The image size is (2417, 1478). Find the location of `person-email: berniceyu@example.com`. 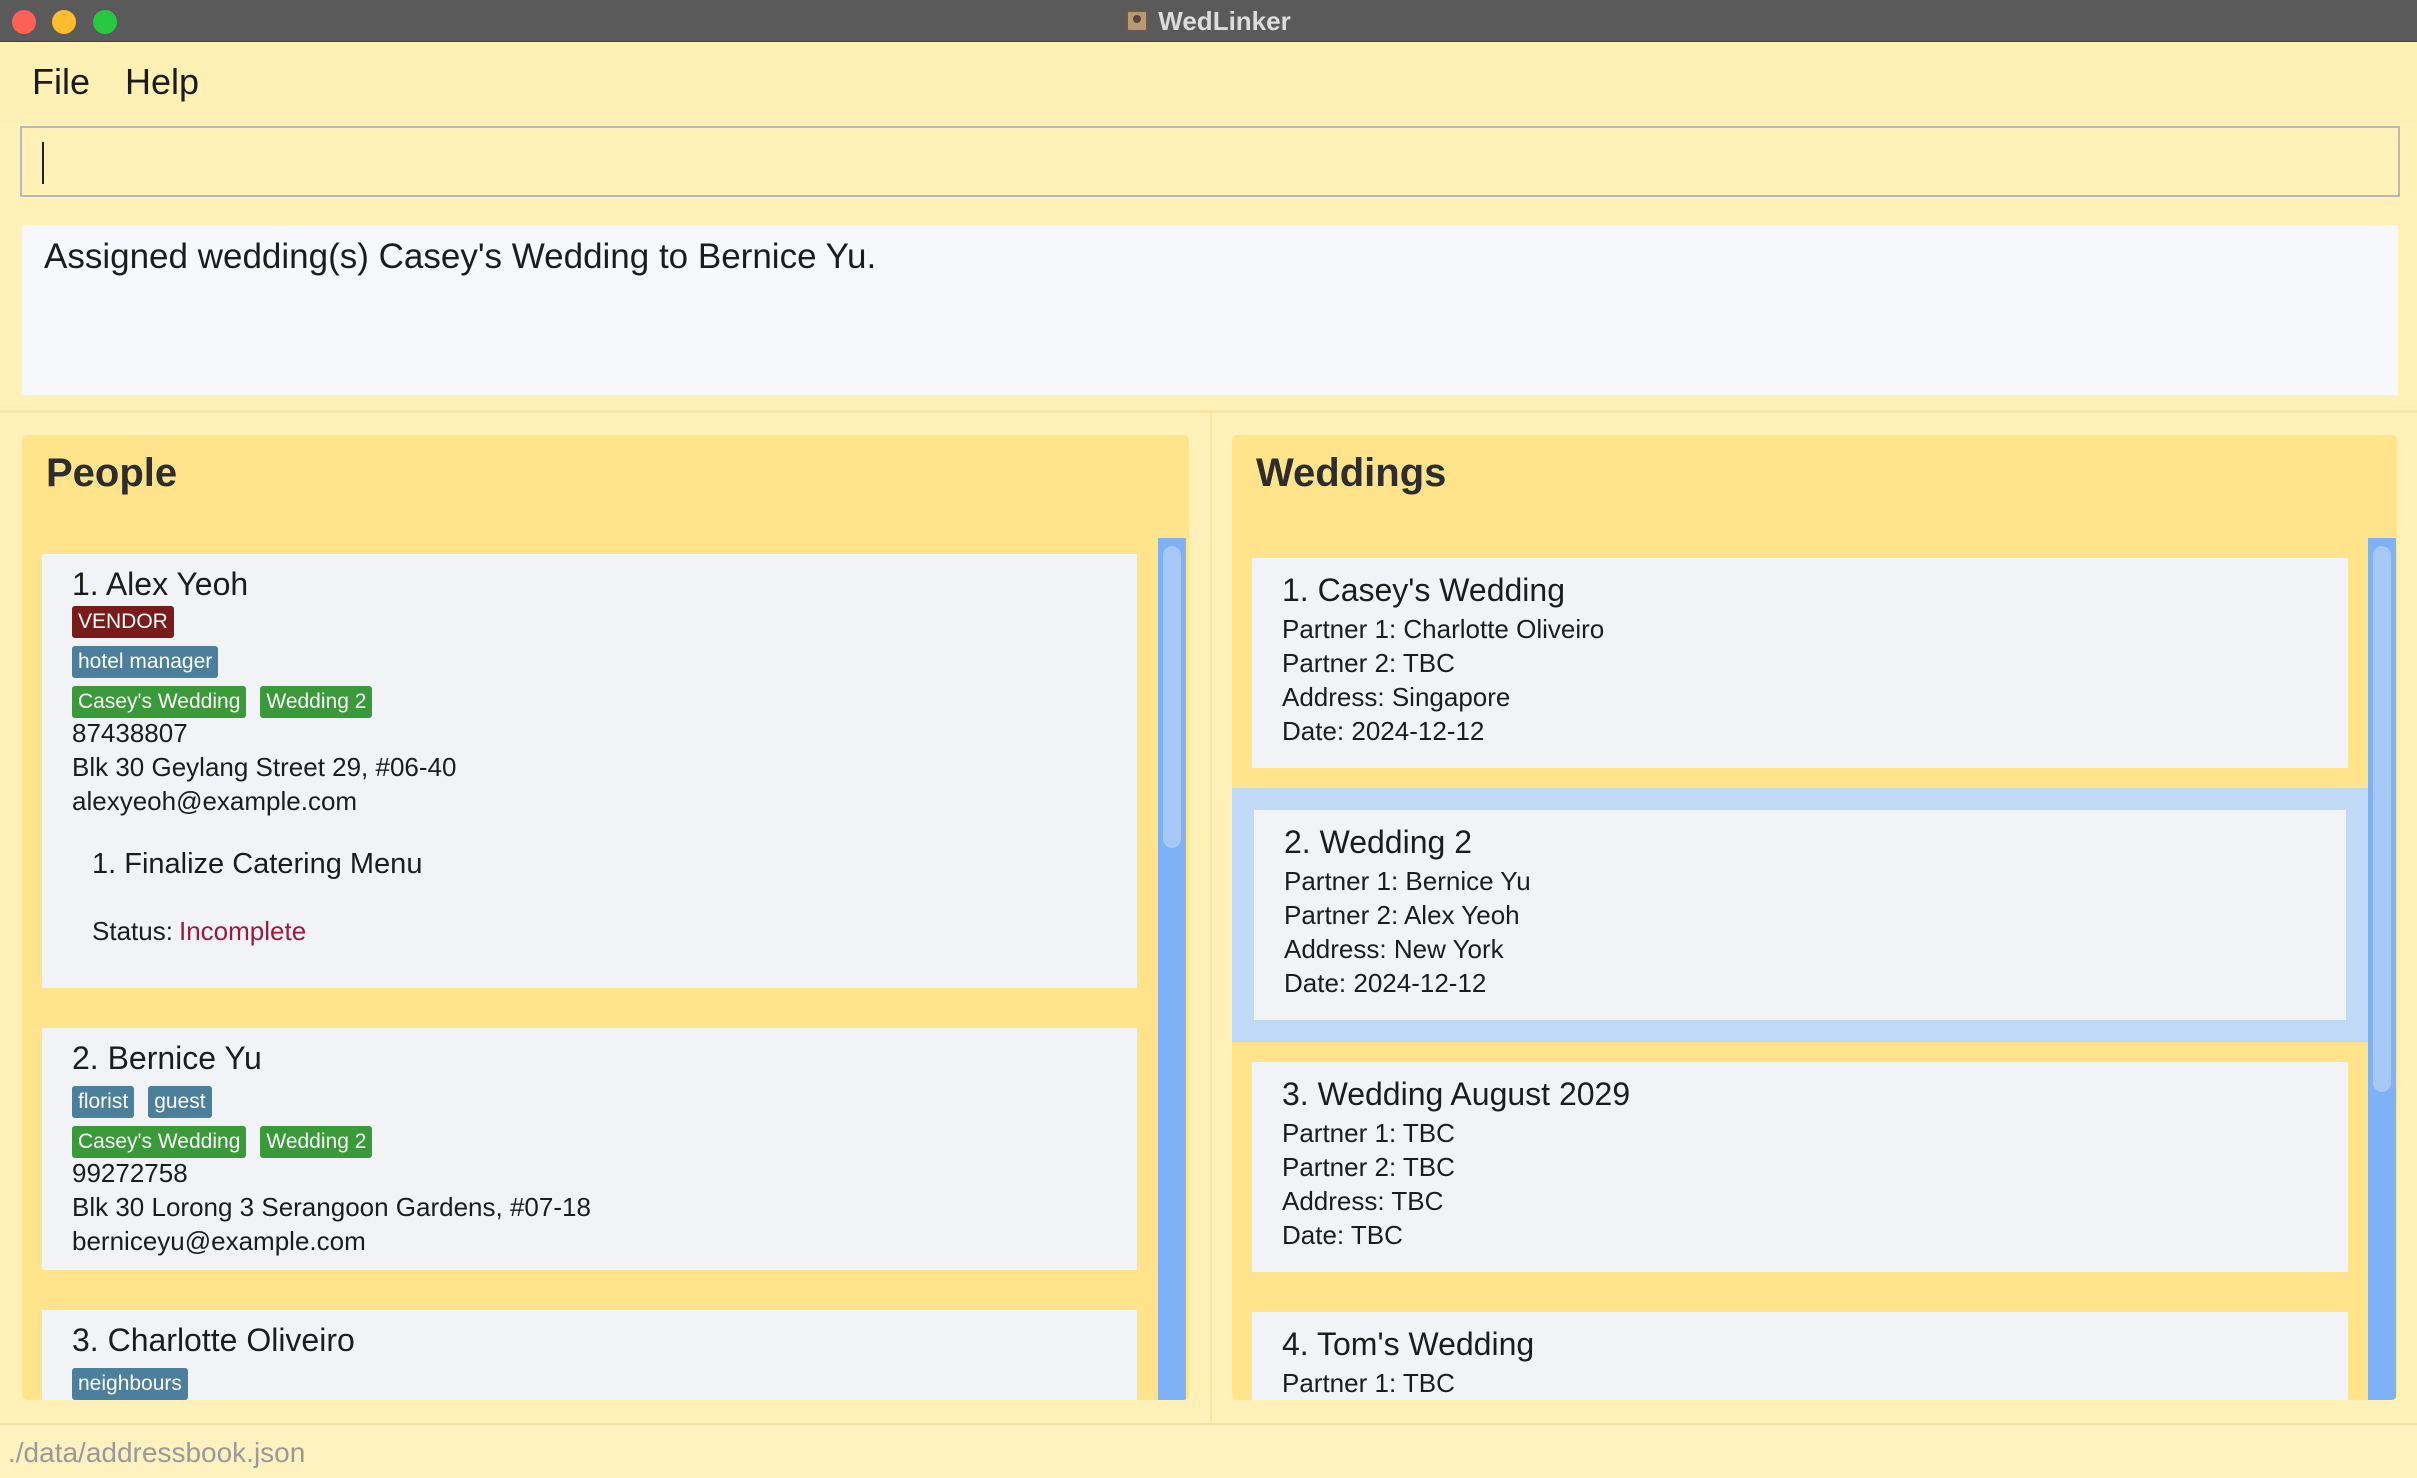

person-email: berniceyu@example.com is located at coordinates (219, 1241).